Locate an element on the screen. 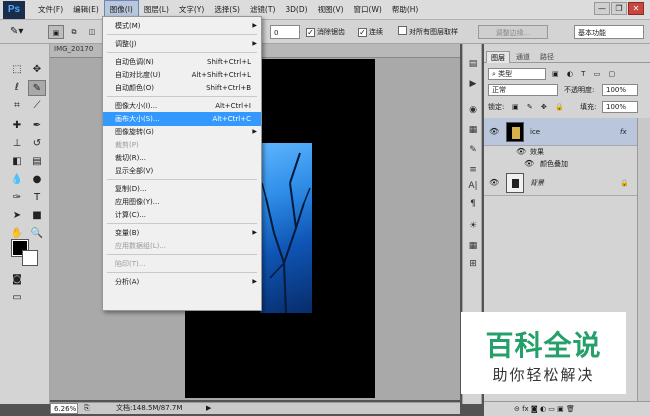 The image size is (650, 416). tolerance-input: 0 is located at coordinates (285, 32).